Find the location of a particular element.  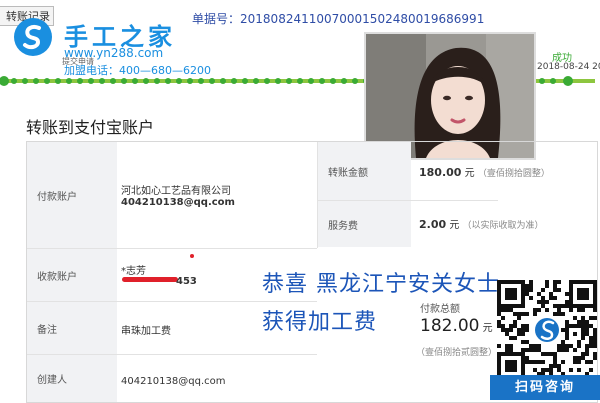

progress-step-submit: 提交申请 is located at coordinates (78, 61).